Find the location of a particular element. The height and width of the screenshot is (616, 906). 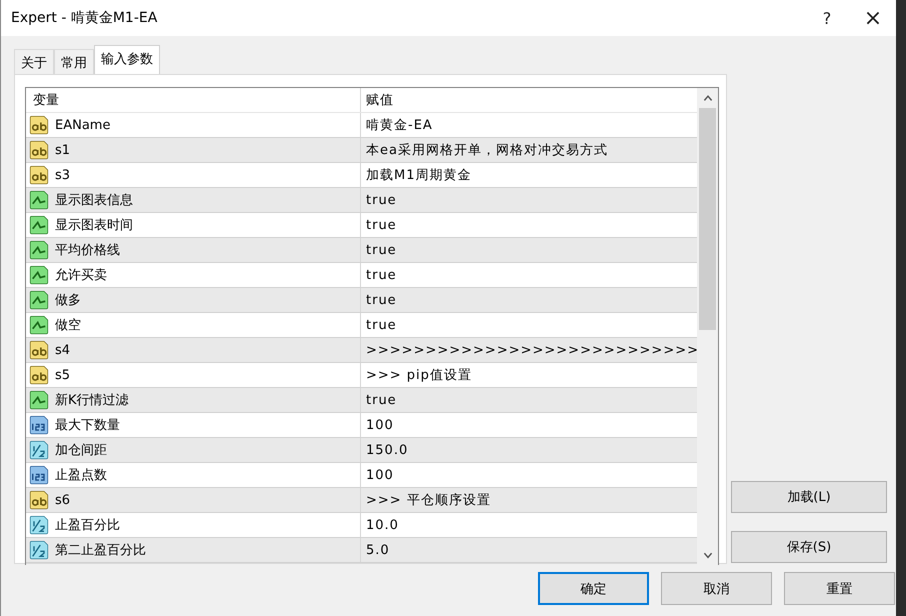

parameter-name: 做多 is located at coordinates (68, 300).